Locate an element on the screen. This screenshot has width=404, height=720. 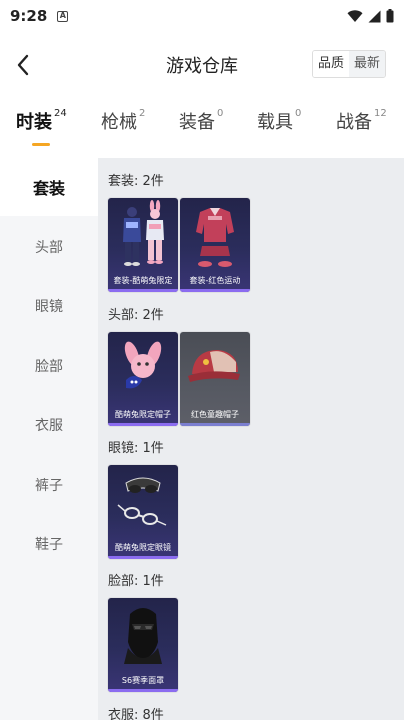
item-card: 酷萌兔限定眼镜 is located at coordinates (143, 512).